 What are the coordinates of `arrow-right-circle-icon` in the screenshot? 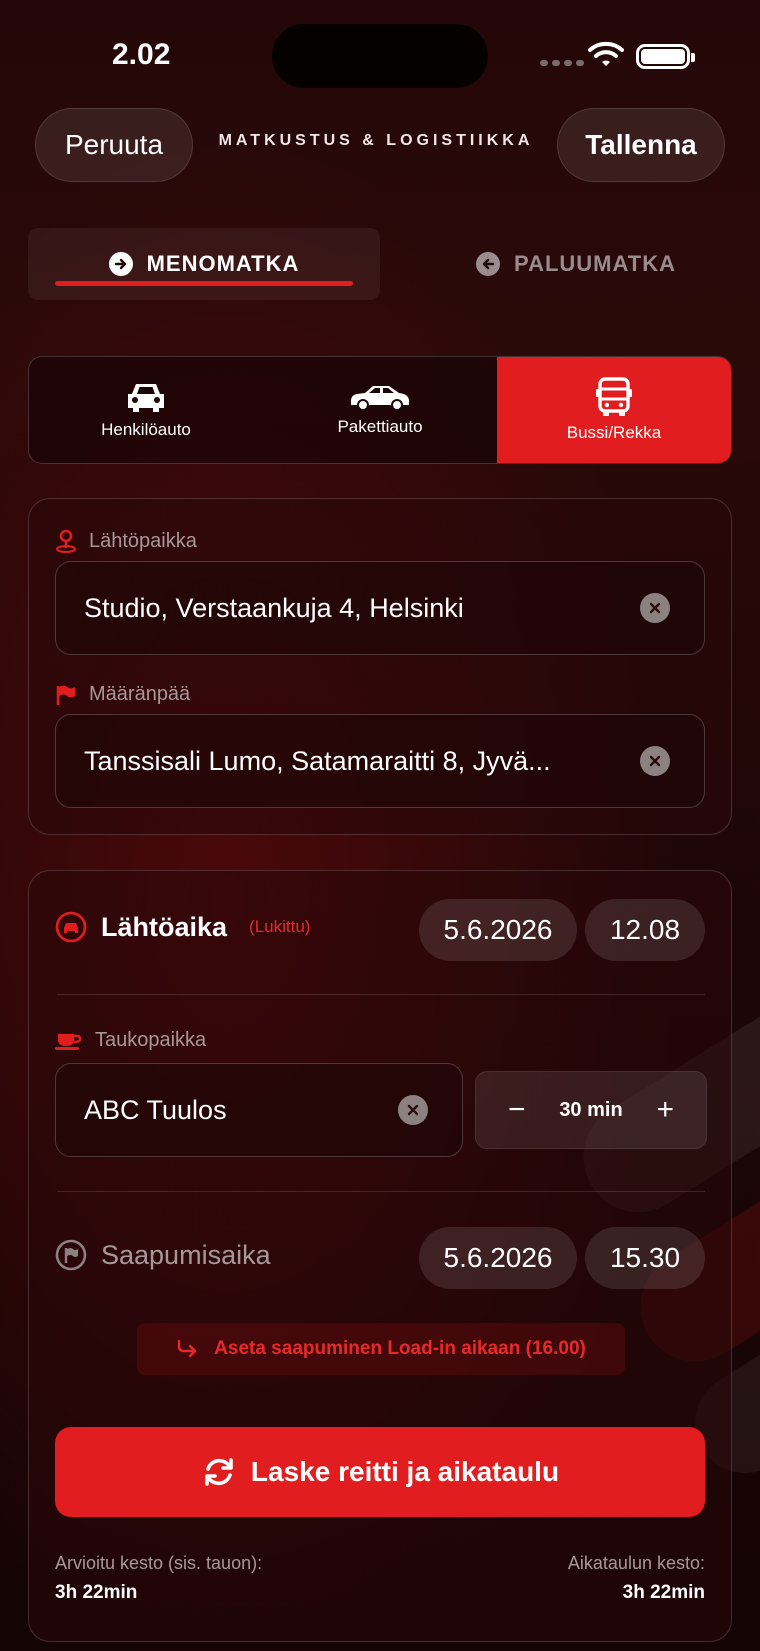 It's located at (120, 264).